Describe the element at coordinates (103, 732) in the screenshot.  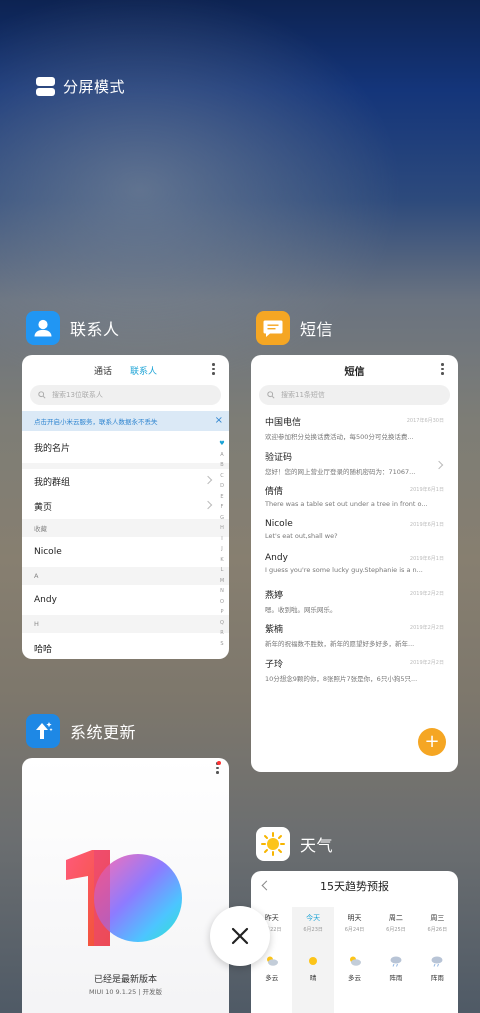
I see `update-app-name: 系统更新` at that location.